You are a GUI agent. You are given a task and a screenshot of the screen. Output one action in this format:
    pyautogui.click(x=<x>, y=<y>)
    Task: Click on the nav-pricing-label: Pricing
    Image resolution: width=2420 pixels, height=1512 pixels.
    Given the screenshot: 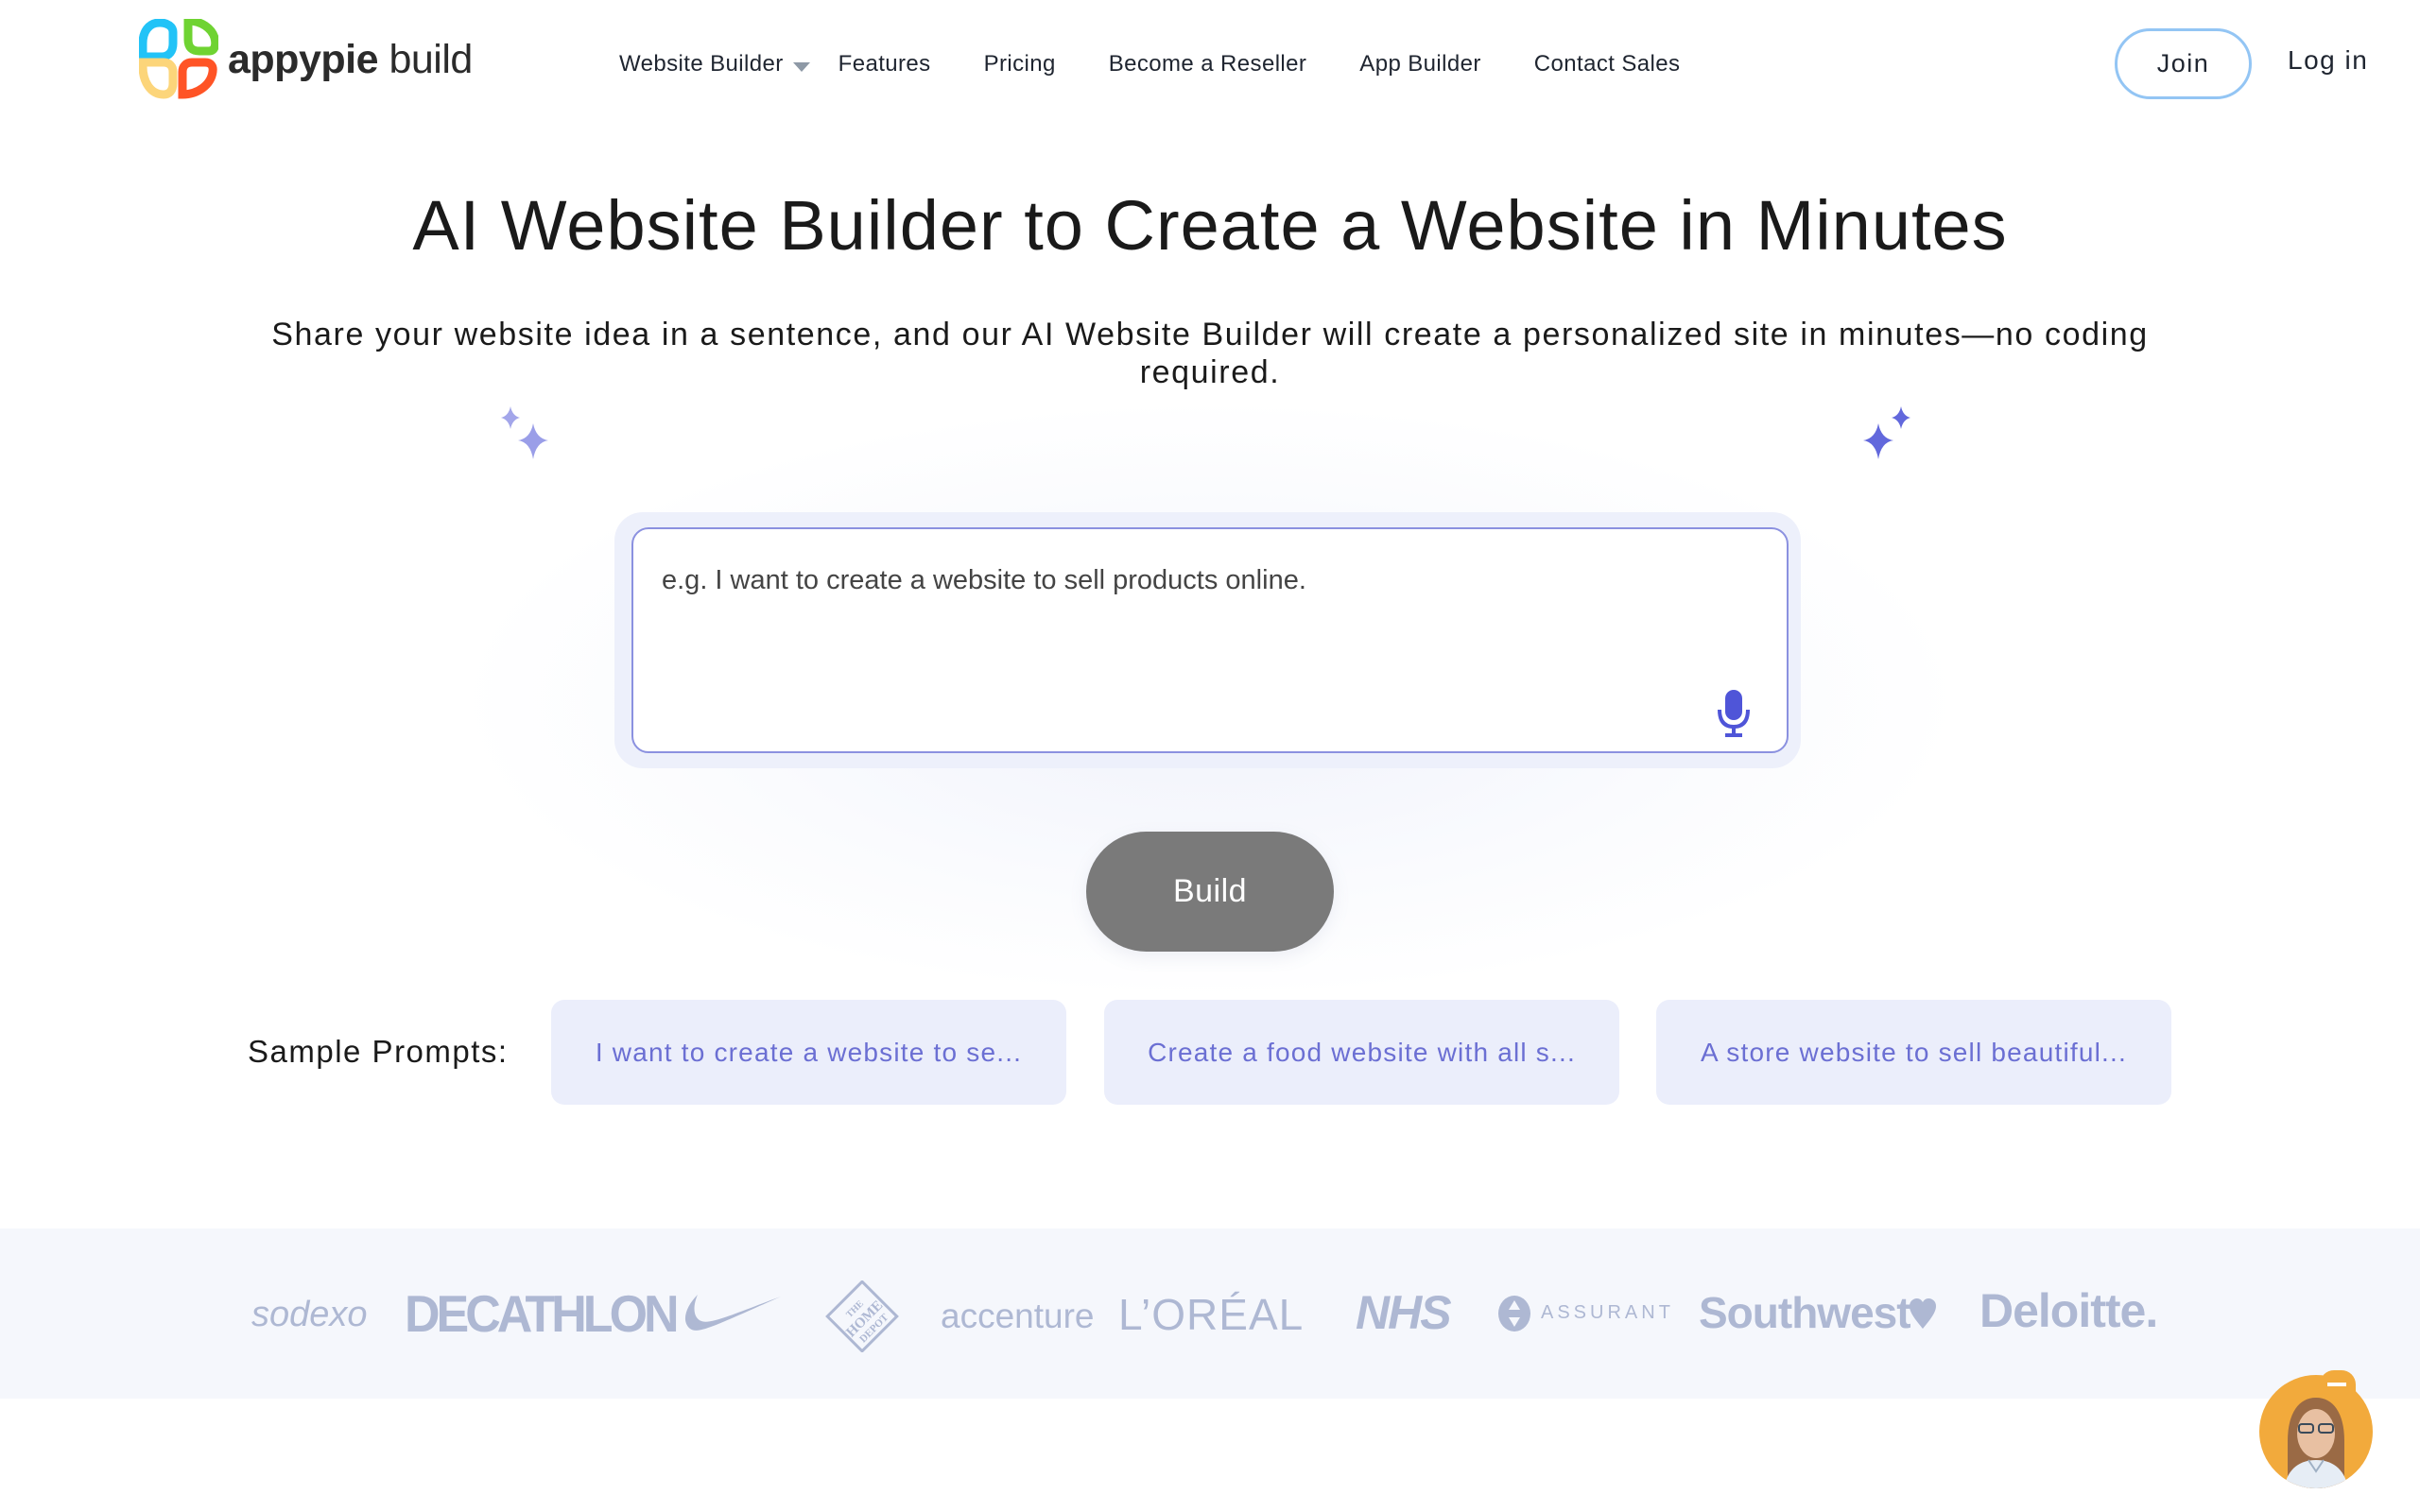 What is the action you would take?
    pyautogui.click(x=1019, y=64)
    